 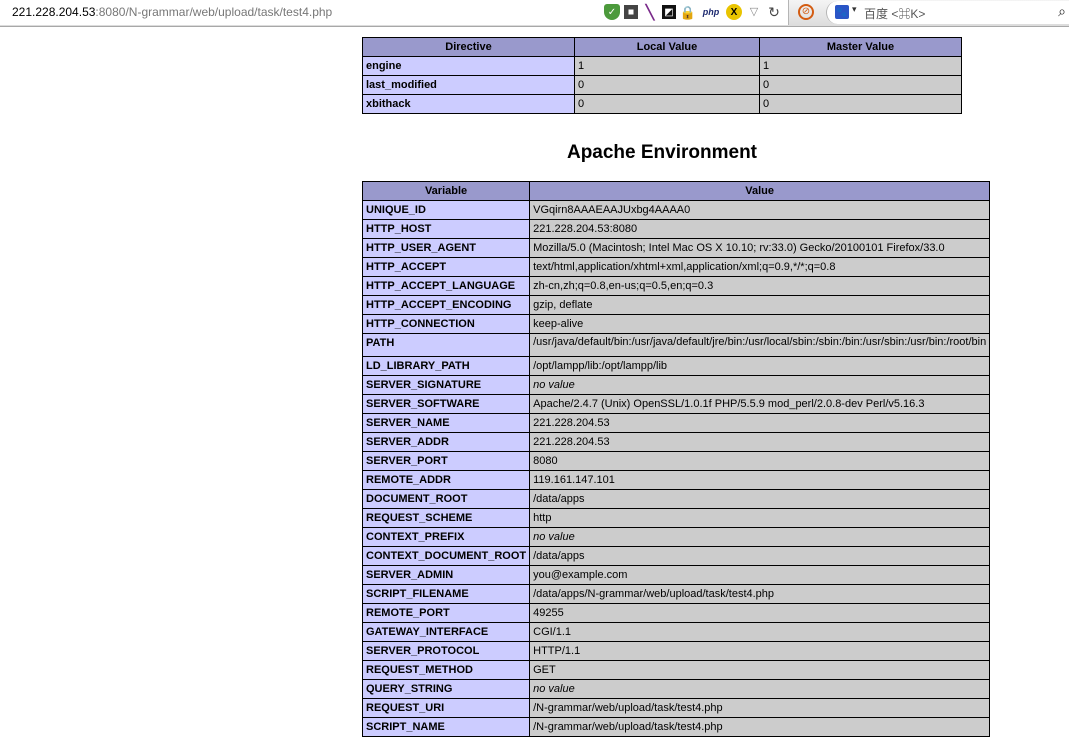 What do you see at coordinates (446, 404) in the screenshot?
I see `variable-cell: SERVER_SOFTWARE` at bounding box center [446, 404].